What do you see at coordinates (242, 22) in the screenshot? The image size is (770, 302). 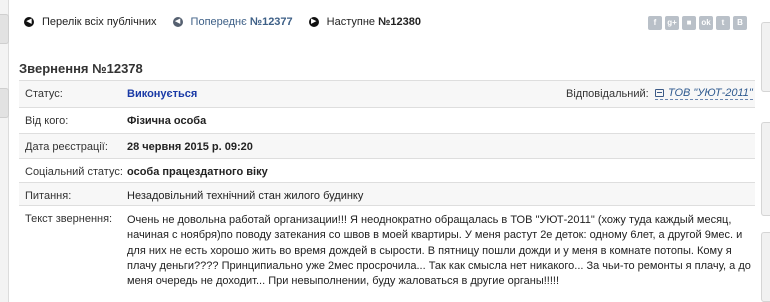 I see `previous-appeal-label: Попереднє №12377` at bounding box center [242, 22].